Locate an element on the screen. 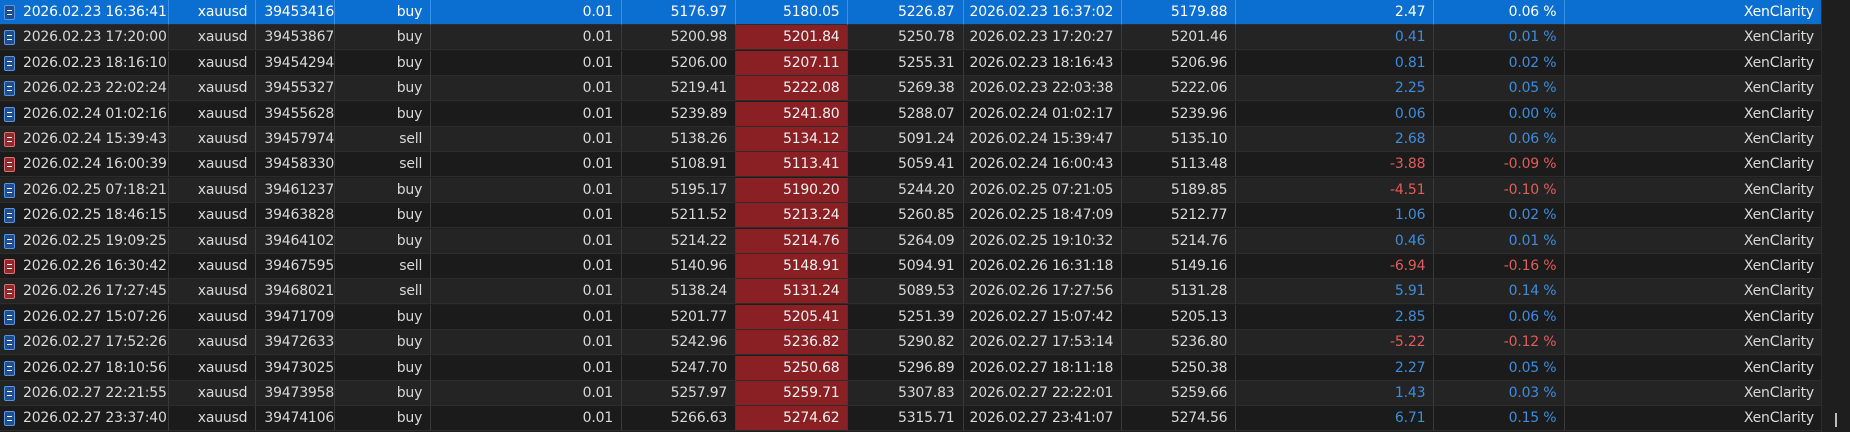  open-time-cell: 2026.02.23 18:16:10 is located at coordinates (84, 63).